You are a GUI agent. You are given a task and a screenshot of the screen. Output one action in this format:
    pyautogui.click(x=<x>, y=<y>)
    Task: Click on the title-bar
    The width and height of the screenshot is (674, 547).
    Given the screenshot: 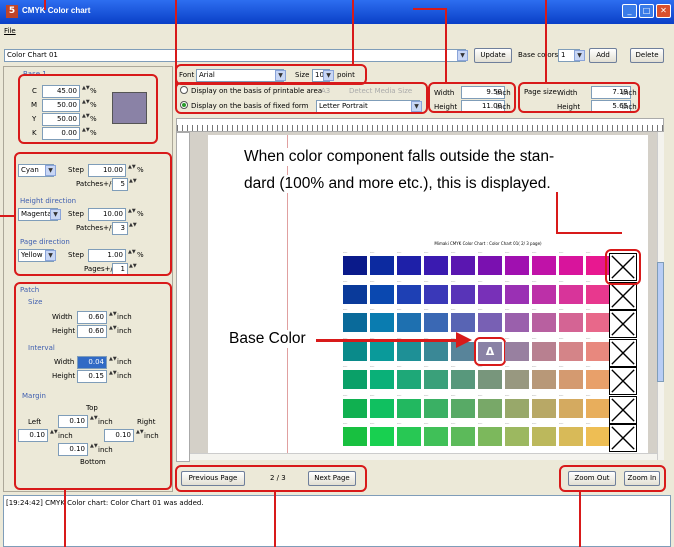 What is the action you would take?
    pyautogui.click(x=337, y=12)
    